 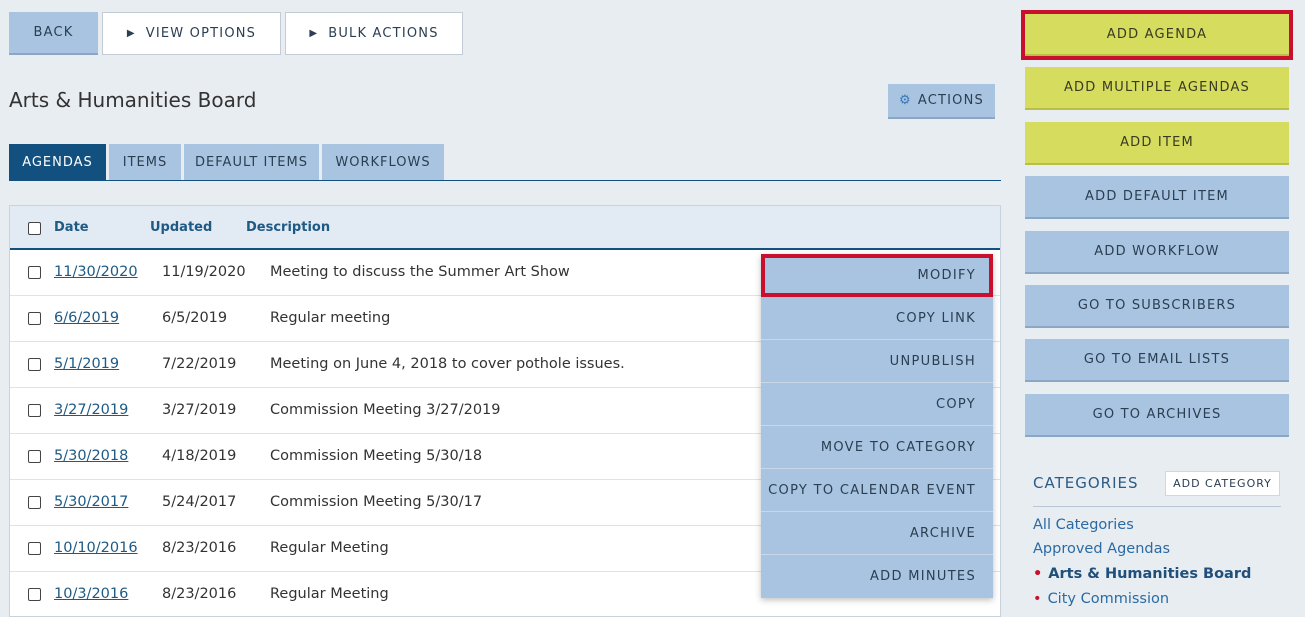 I want to click on bulk-actions-label: BULK ACTIONS, so click(x=383, y=33).